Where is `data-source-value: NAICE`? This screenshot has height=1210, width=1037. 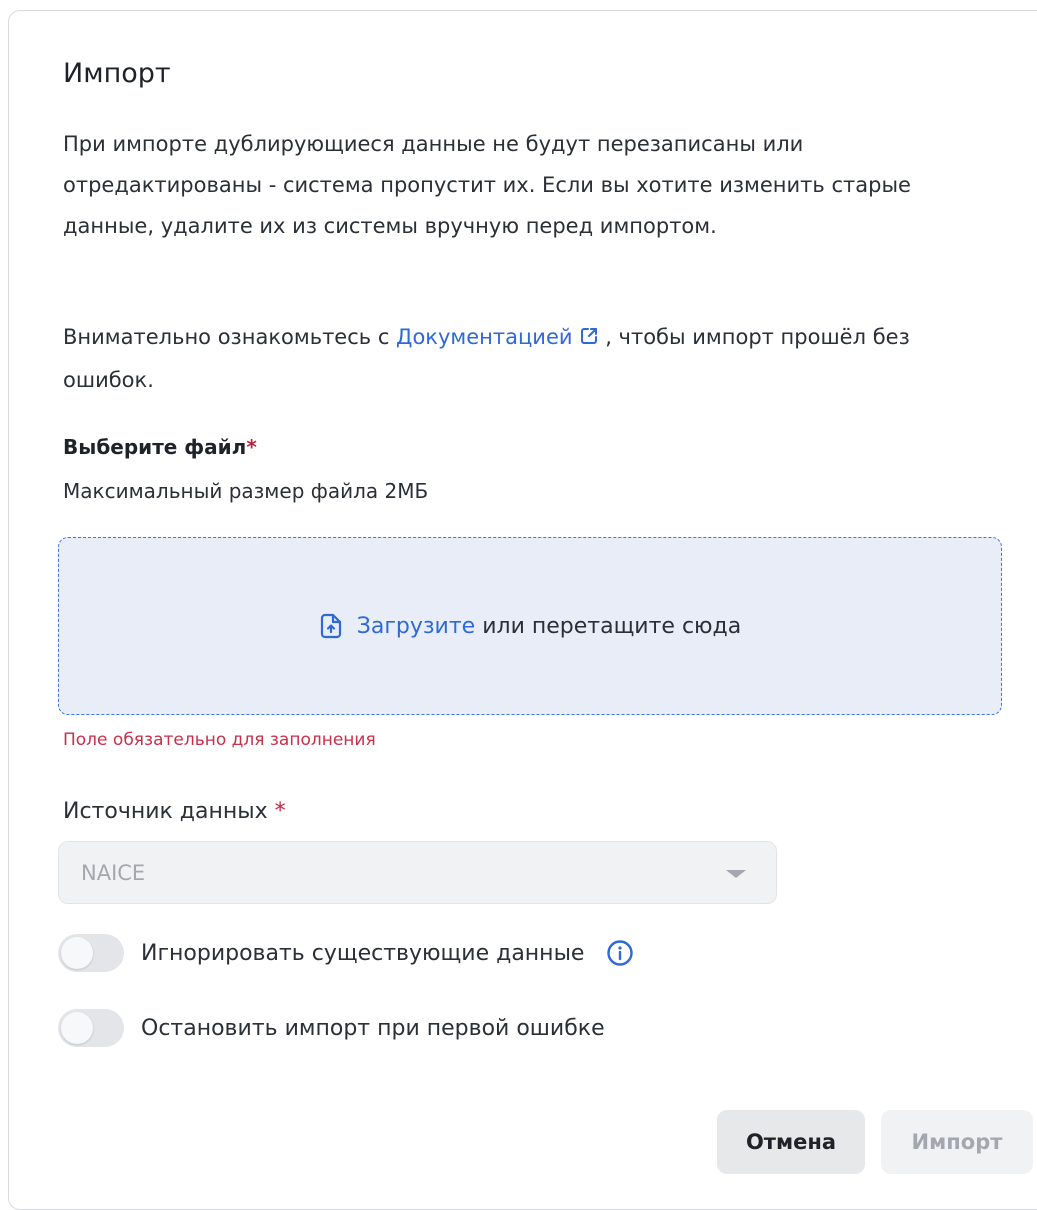 data-source-value: NAICE is located at coordinates (113, 872).